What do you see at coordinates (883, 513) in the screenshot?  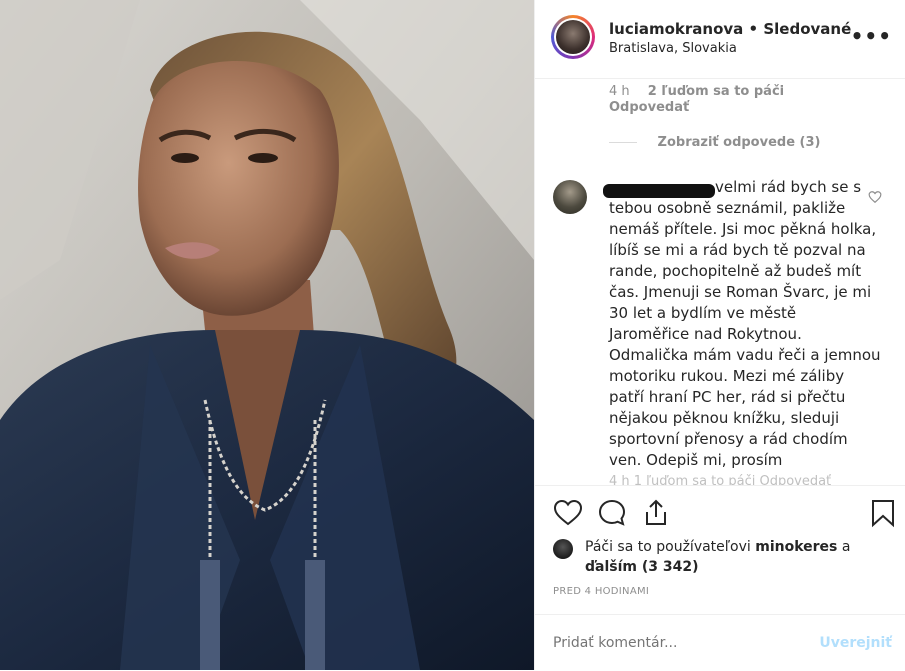 I see `bookmark-icon` at bounding box center [883, 513].